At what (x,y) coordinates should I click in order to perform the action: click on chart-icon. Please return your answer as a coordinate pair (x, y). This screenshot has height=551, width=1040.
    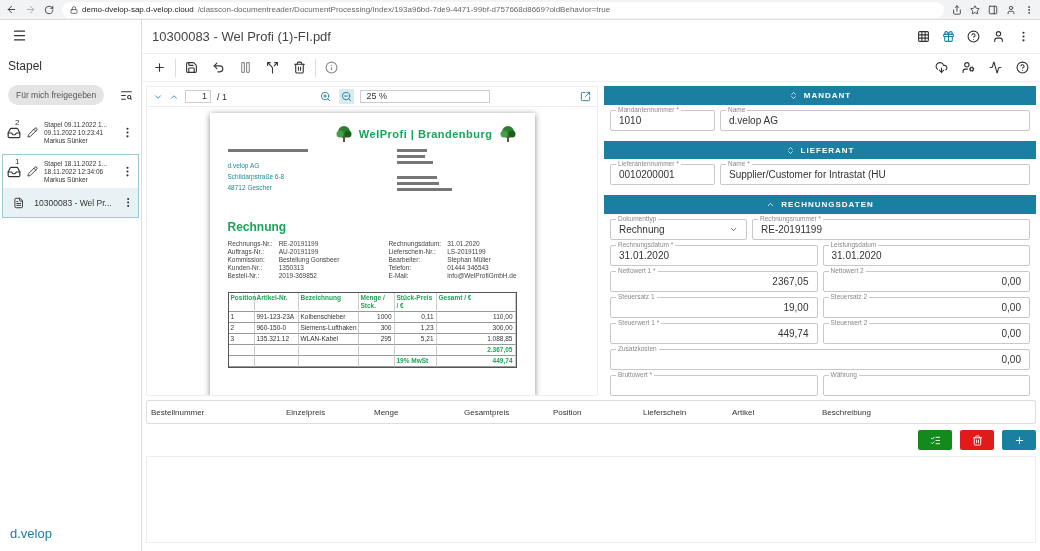
    Looking at the image, I should click on (995, 67).